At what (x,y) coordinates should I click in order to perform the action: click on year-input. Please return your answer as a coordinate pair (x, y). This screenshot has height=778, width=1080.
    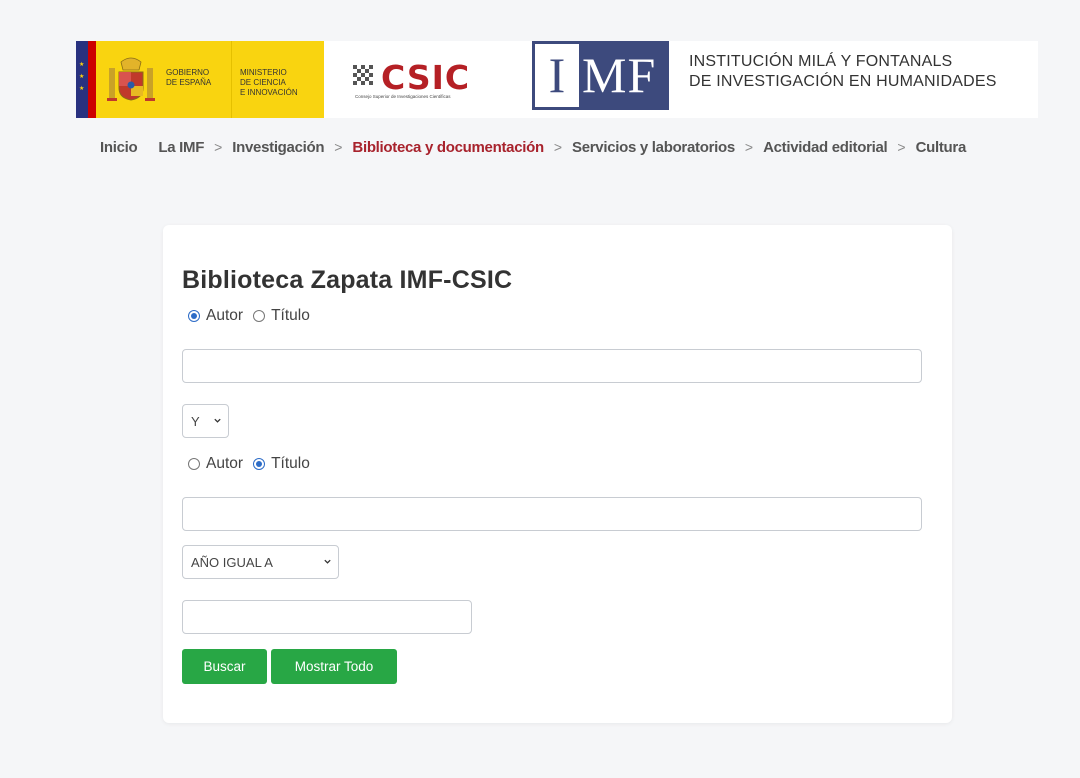
    Looking at the image, I should click on (327, 617).